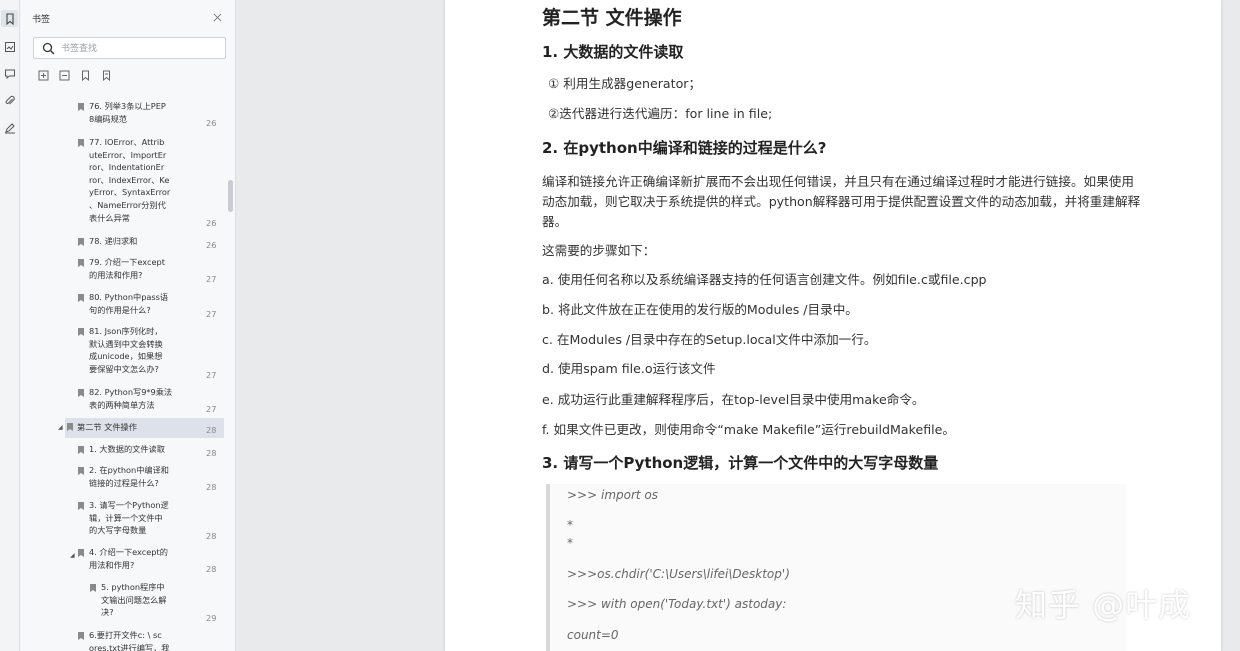 Image resolution: width=1240 pixels, height=651 pixels. I want to click on delete-bookmark-icon, so click(106, 75).